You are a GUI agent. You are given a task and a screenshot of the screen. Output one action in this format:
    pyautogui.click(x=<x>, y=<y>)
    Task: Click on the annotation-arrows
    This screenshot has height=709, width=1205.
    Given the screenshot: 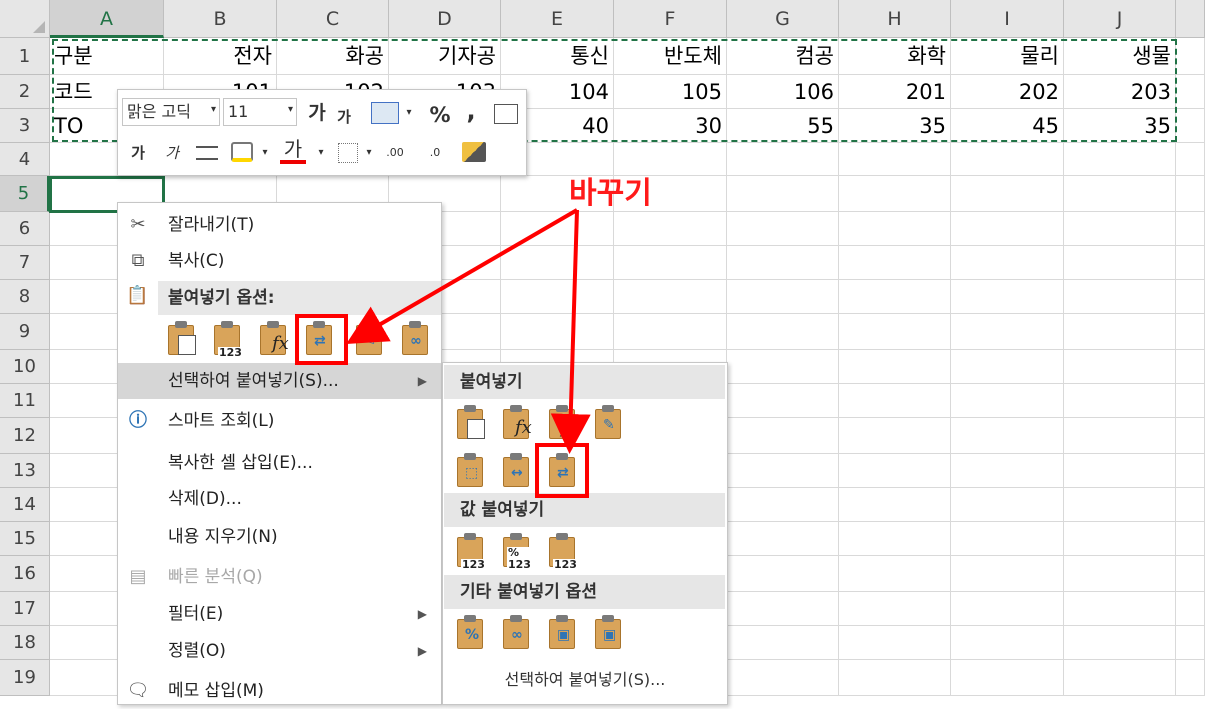 What is the action you would take?
    pyautogui.click(x=468, y=331)
    